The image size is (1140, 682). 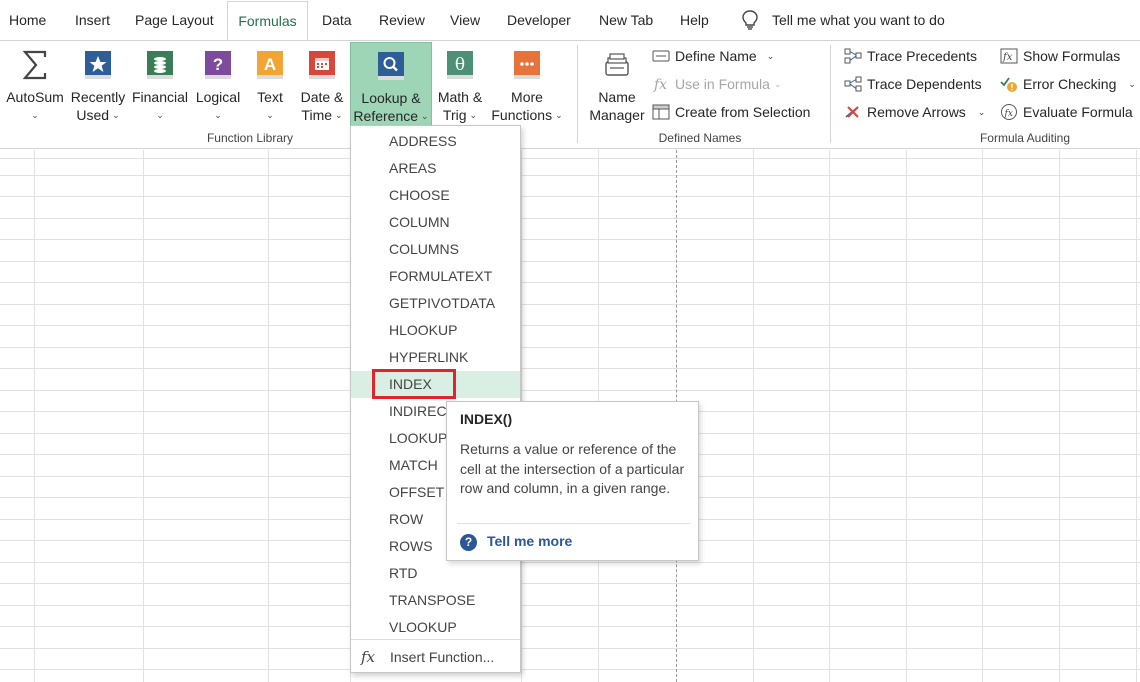 What do you see at coordinates (435, 222) in the screenshot?
I see `menu-item-column: COLUMN` at bounding box center [435, 222].